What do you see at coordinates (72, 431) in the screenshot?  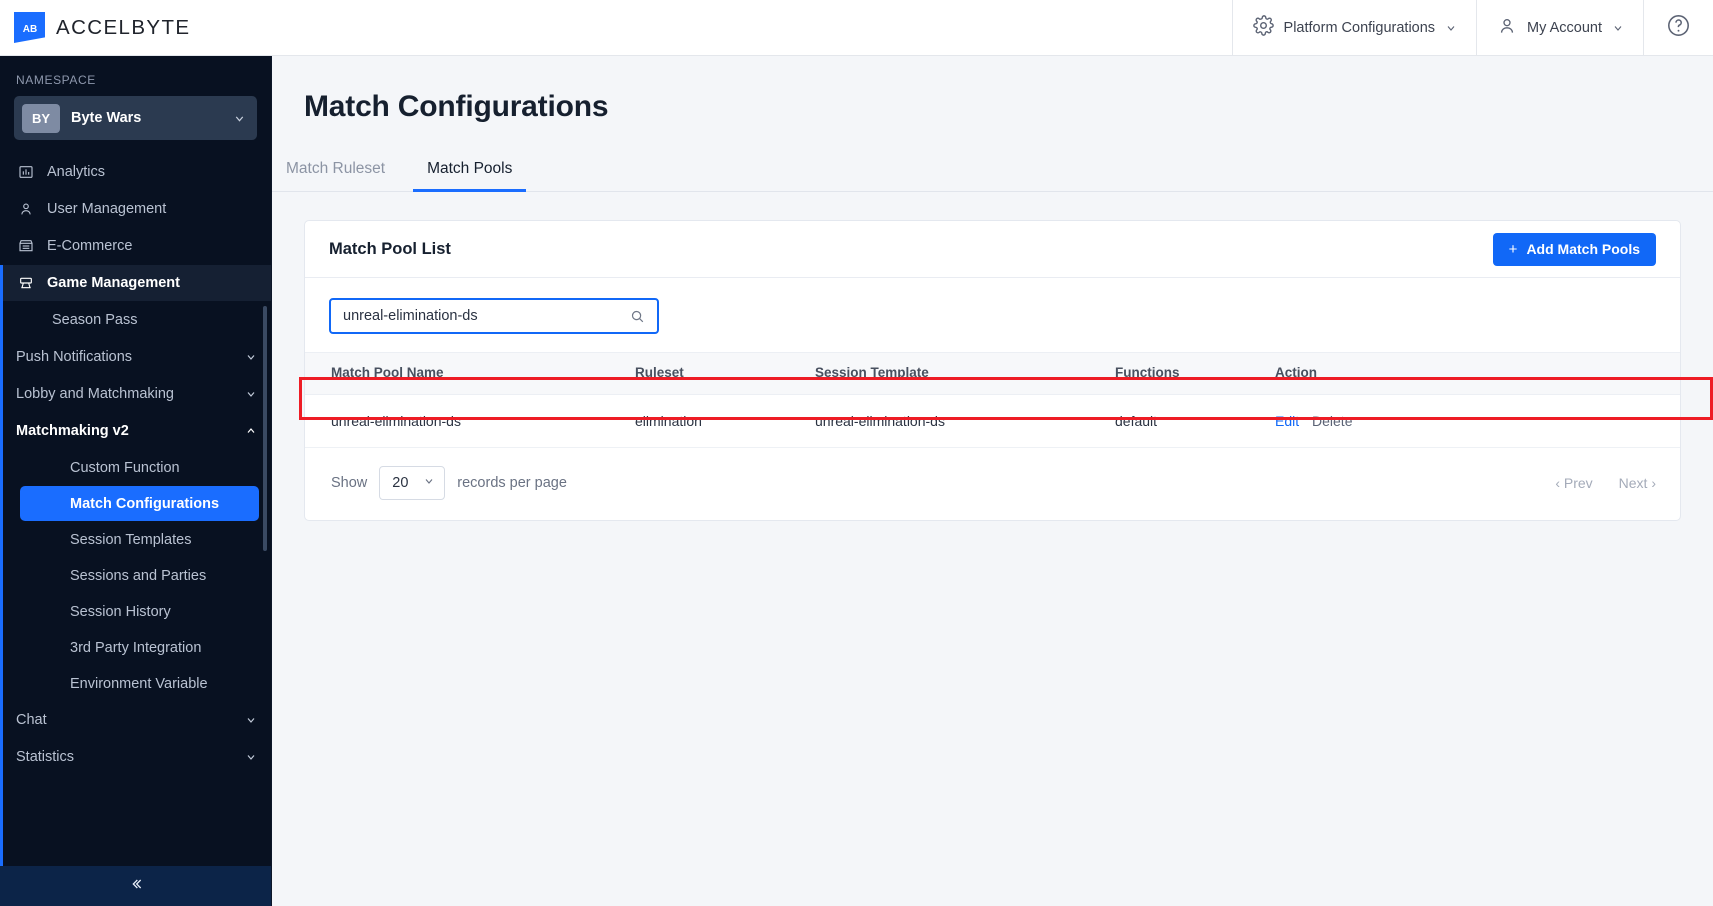 I see `sidebar-item-label: Matchmaking v2` at bounding box center [72, 431].